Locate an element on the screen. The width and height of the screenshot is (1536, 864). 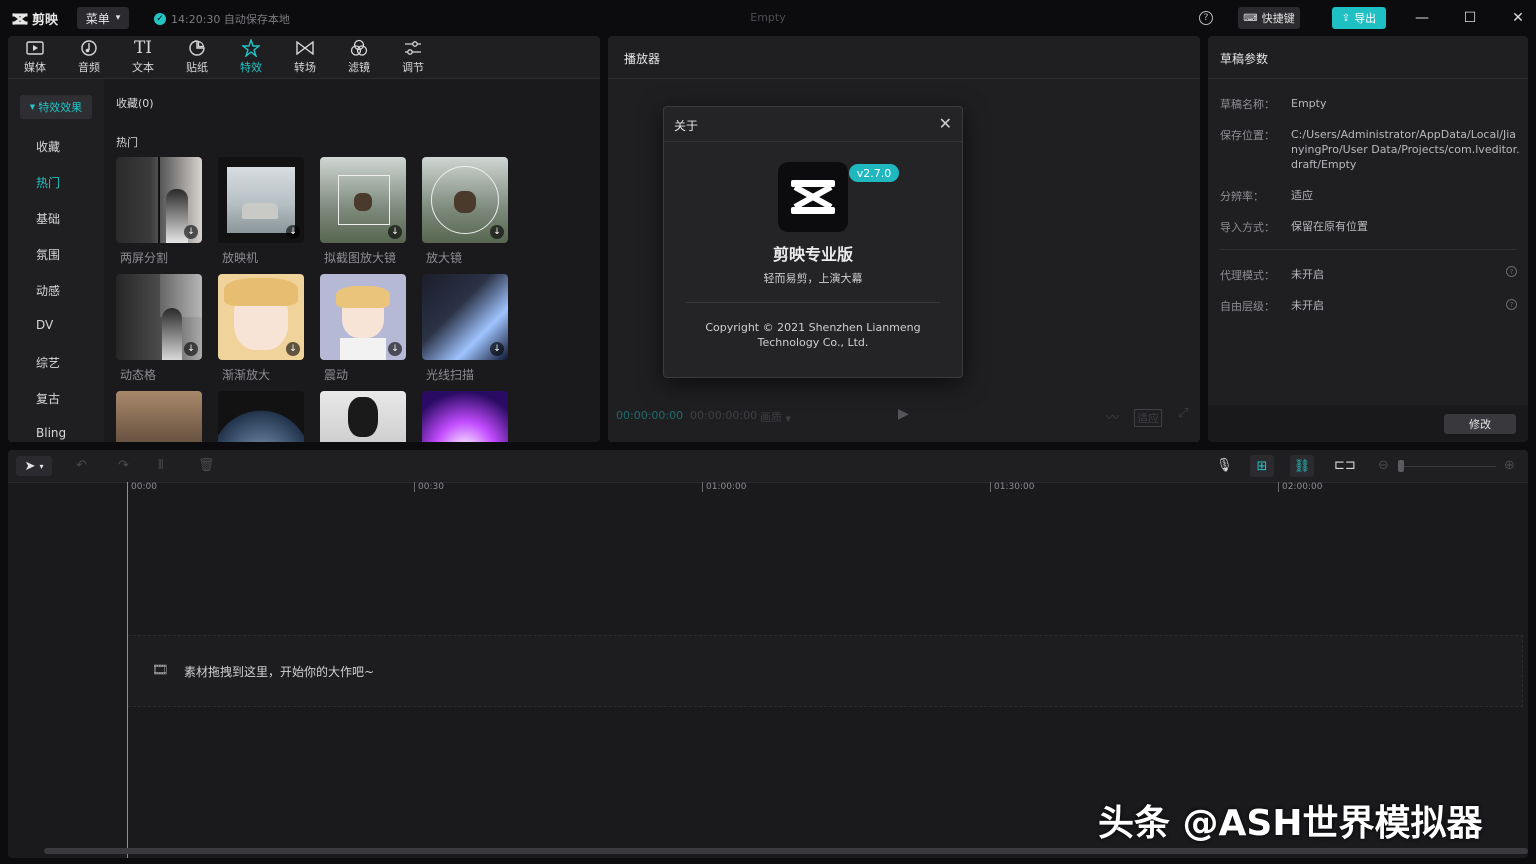
effect-label: 渐渐放大 is located at coordinates (246, 375).